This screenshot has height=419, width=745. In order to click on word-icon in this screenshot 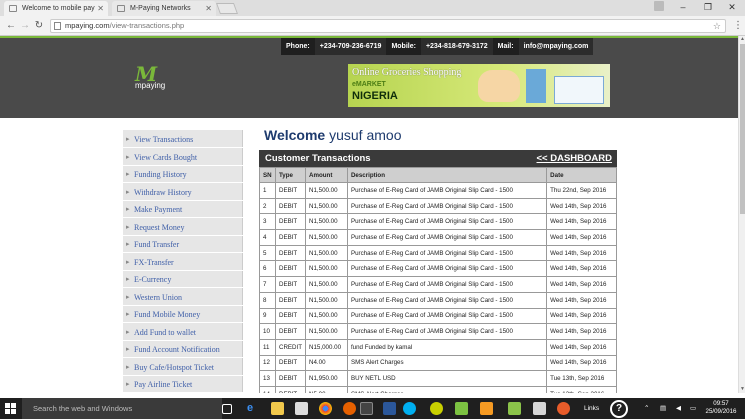, I will do `click(389, 408)`.